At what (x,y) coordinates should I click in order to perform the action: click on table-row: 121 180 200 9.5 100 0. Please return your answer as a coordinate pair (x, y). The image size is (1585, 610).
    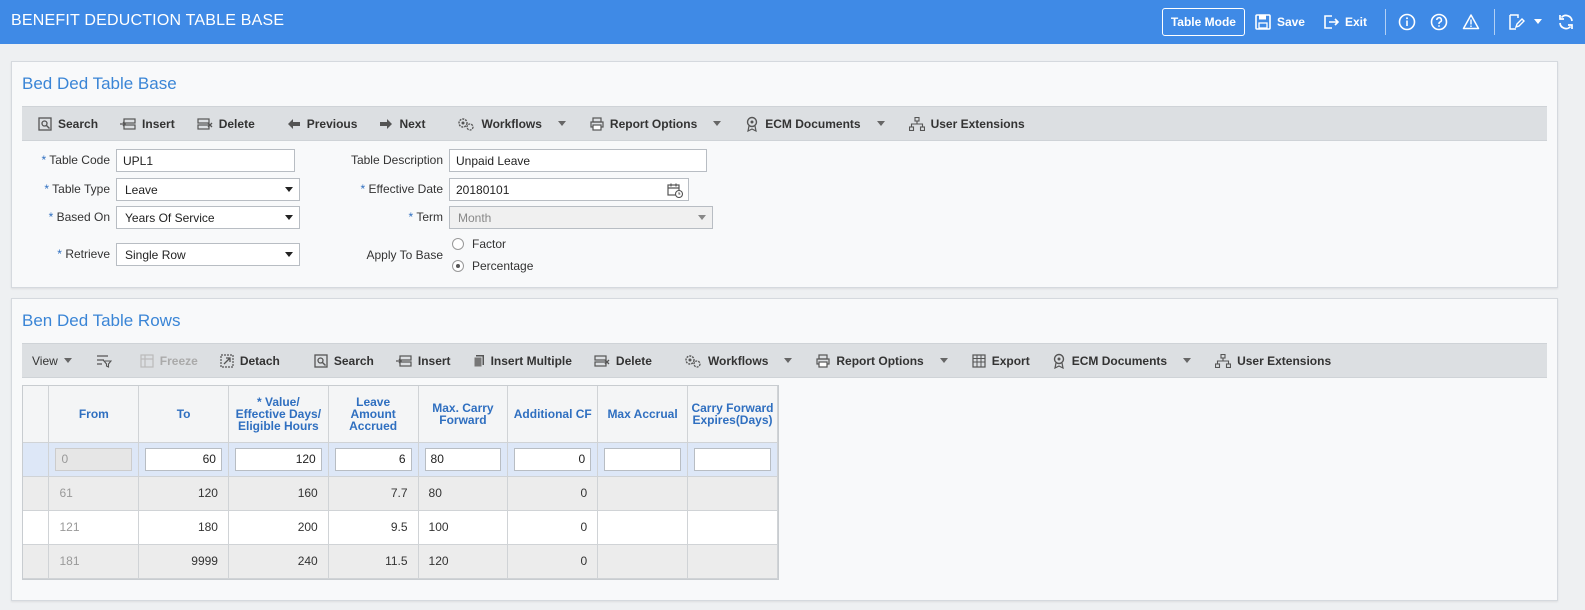
    Looking at the image, I should click on (401, 527).